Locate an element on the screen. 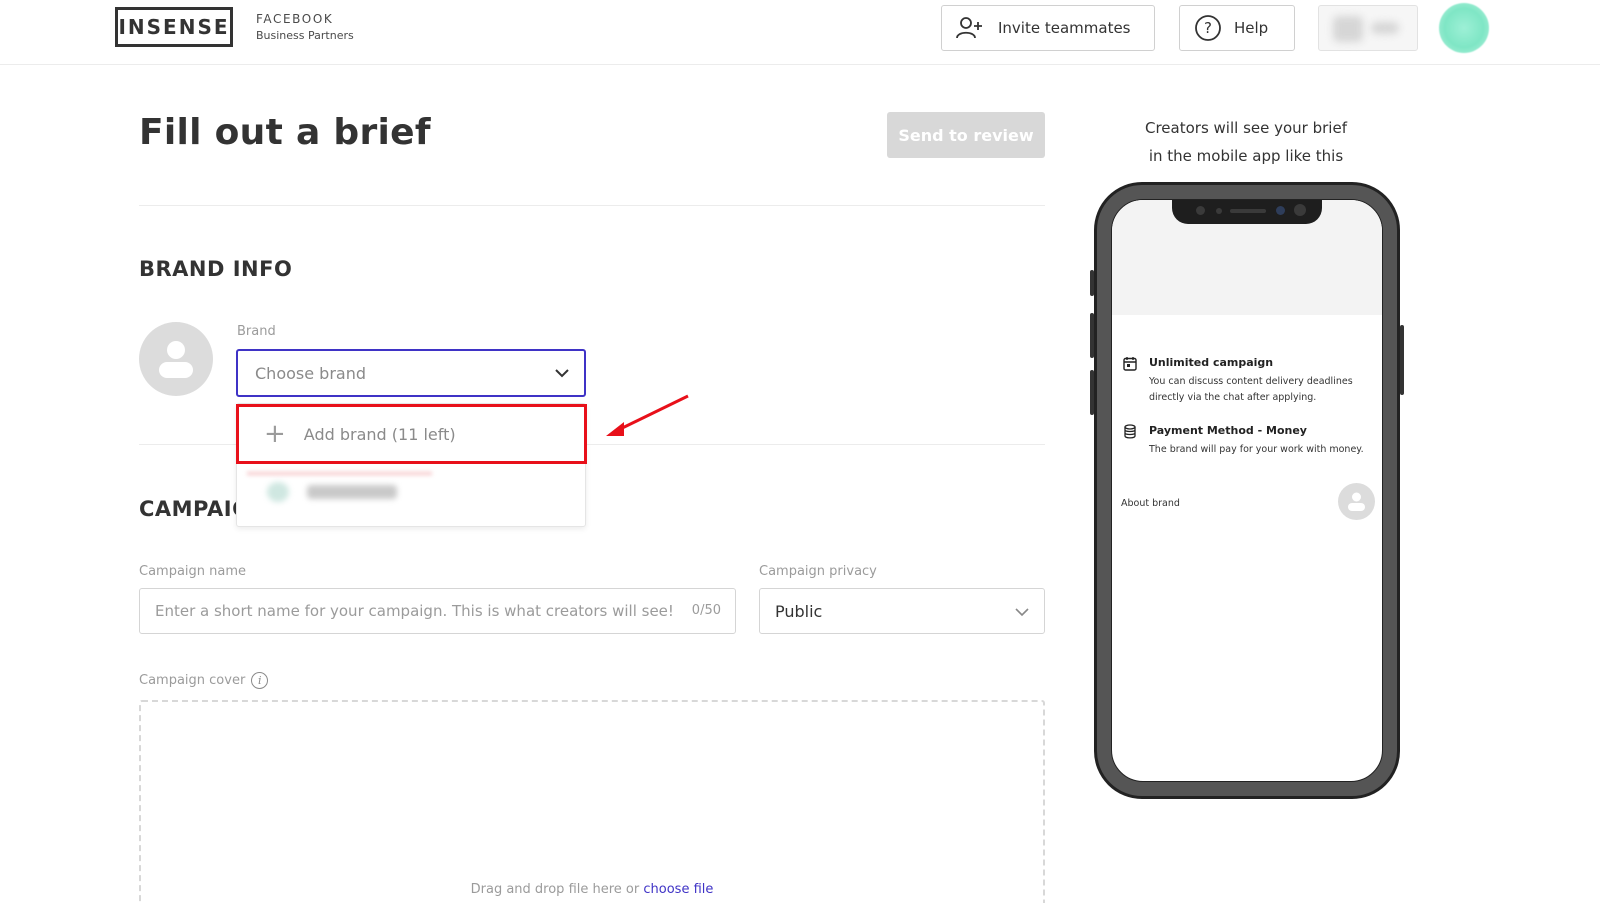 The image size is (1600, 903). existing-brand-option is located at coordinates (339, 489).